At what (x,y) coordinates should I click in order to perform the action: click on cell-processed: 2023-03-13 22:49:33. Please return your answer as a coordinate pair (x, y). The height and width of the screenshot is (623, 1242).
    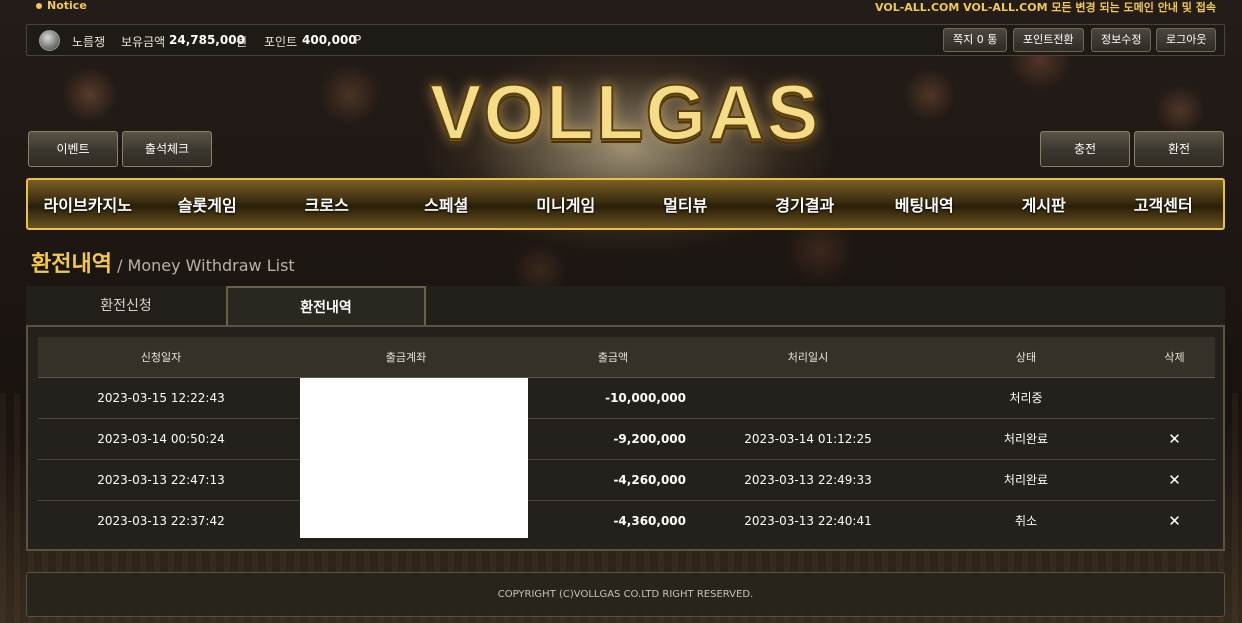
    Looking at the image, I should click on (808, 480).